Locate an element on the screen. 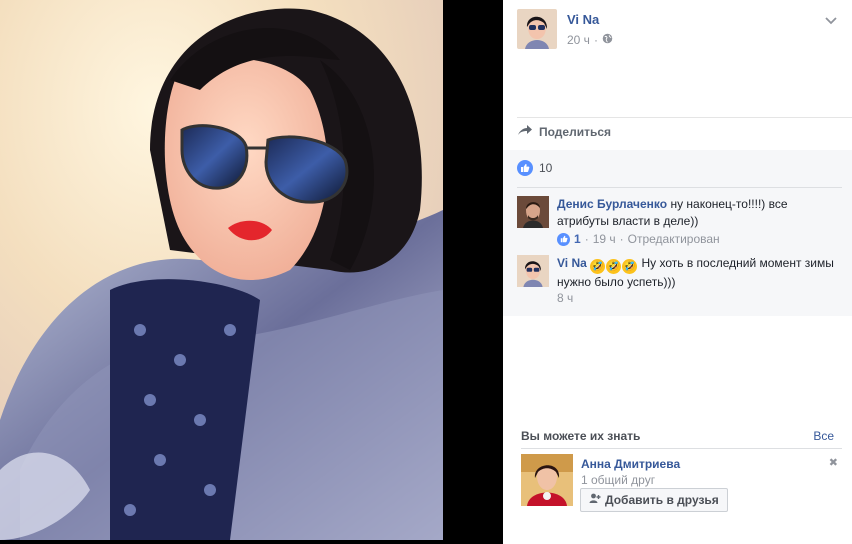  like-count: 10 is located at coordinates (546, 168).